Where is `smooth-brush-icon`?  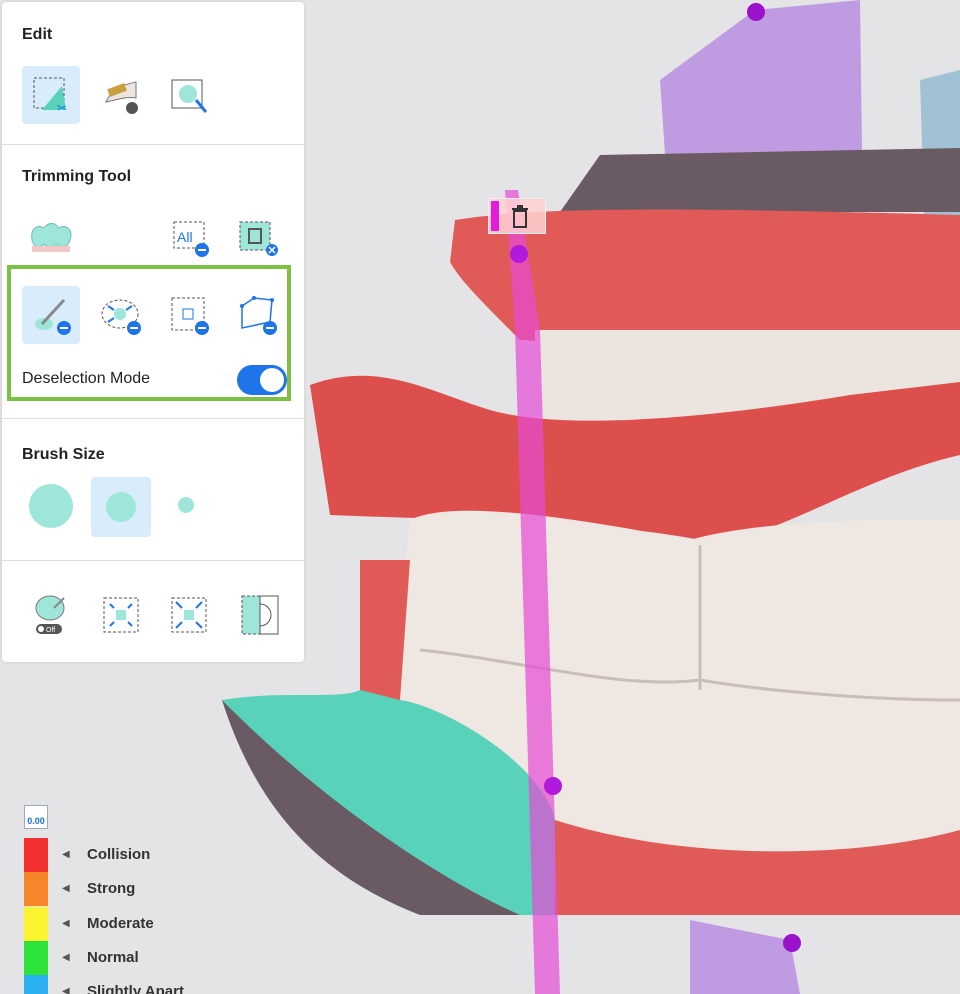 smooth-brush-icon is located at coordinates (121, 97).